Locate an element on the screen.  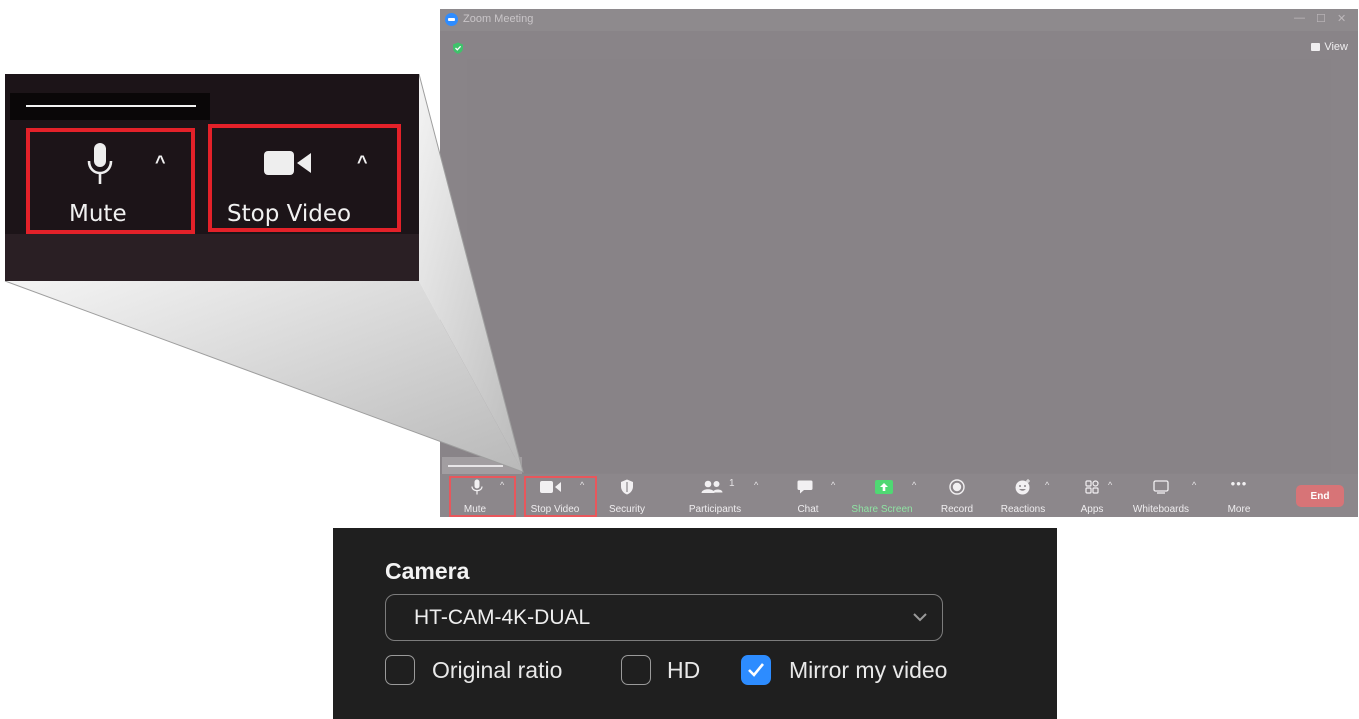
inset-microphone-icon is located at coordinates (100, 163).